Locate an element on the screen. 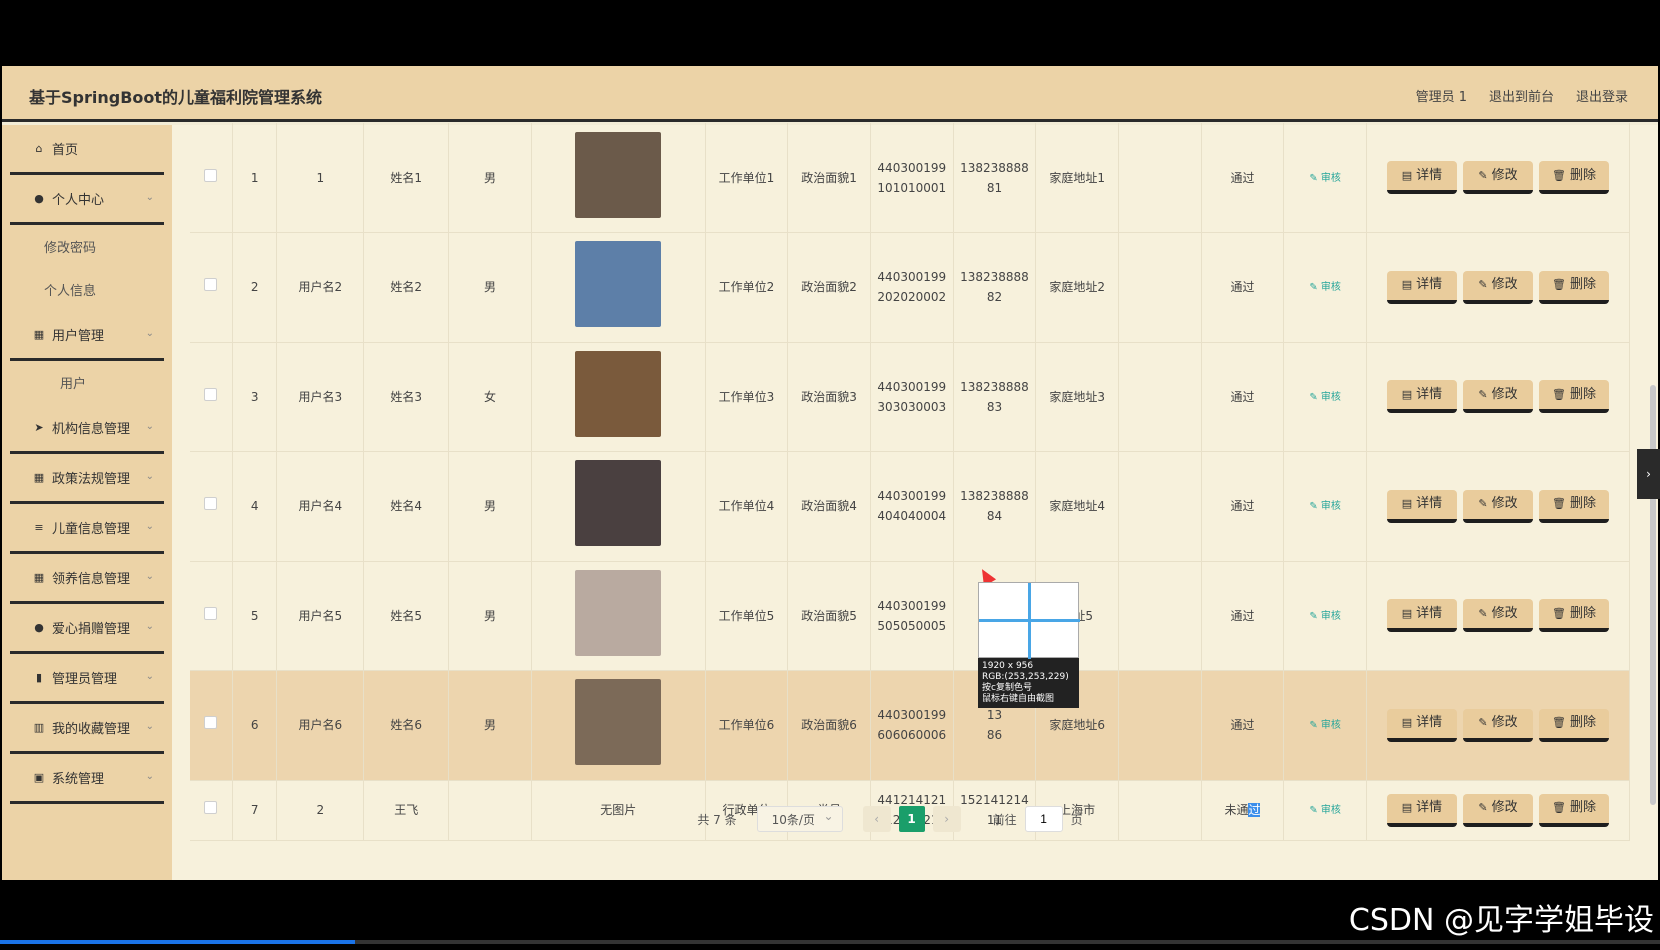 The height and width of the screenshot is (950, 1660). scrollbar-thumb is located at coordinates (1653, 595).